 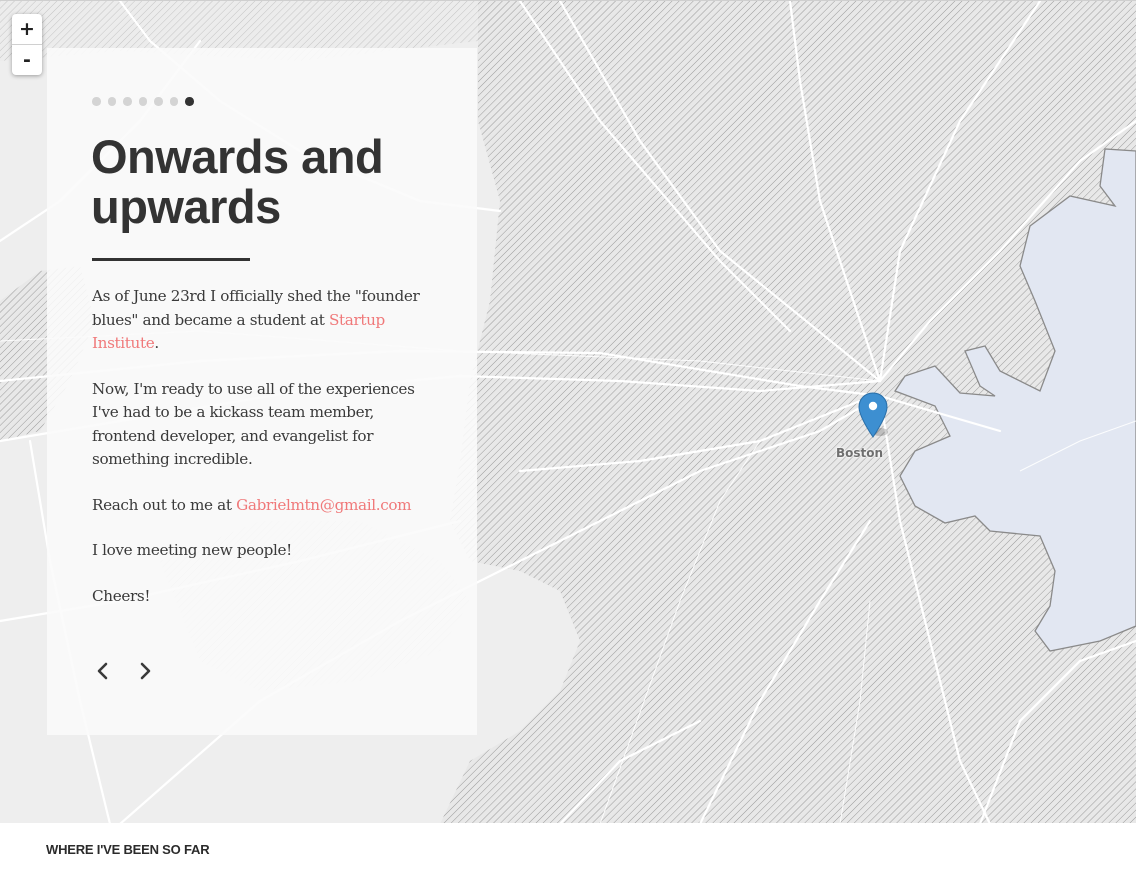 I want to click on story-title: Onwards and upwards, so click(x=237, y=181).